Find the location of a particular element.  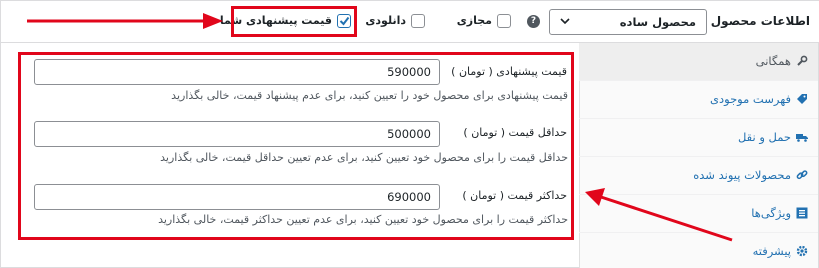

product-type-value: محصول ساده is located at coordinates (657, 22).